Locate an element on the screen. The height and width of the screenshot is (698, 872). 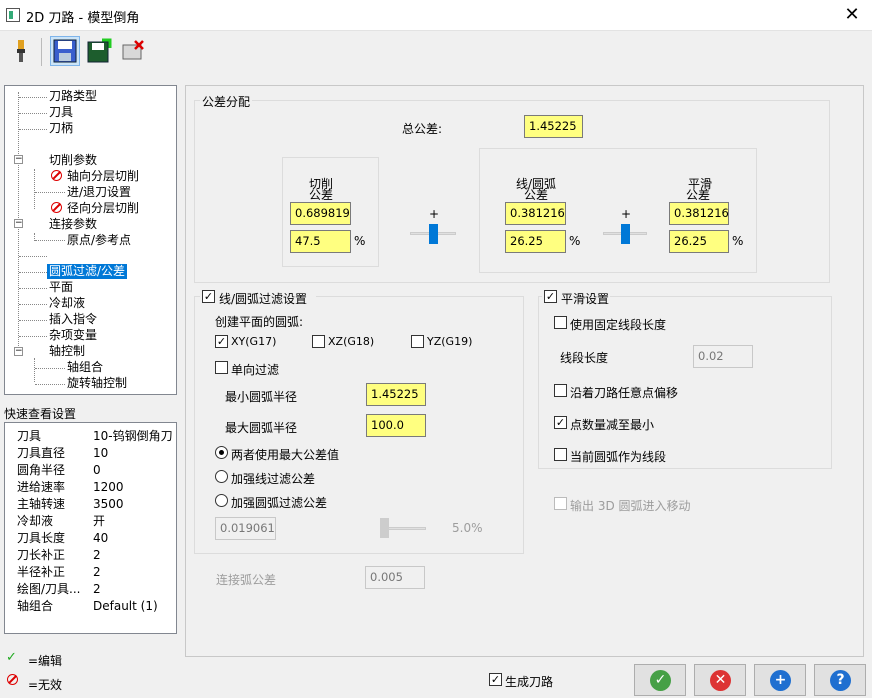
smooth-percent-field: 26.25 is located at coordinates (699, 241).